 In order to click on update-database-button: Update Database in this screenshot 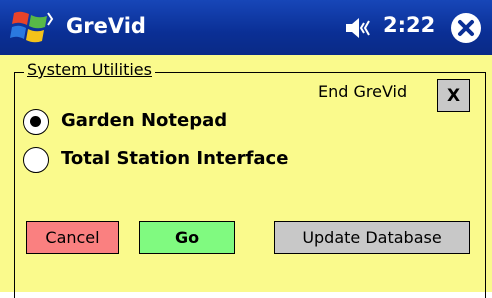, I will do `click(372, 237)`.